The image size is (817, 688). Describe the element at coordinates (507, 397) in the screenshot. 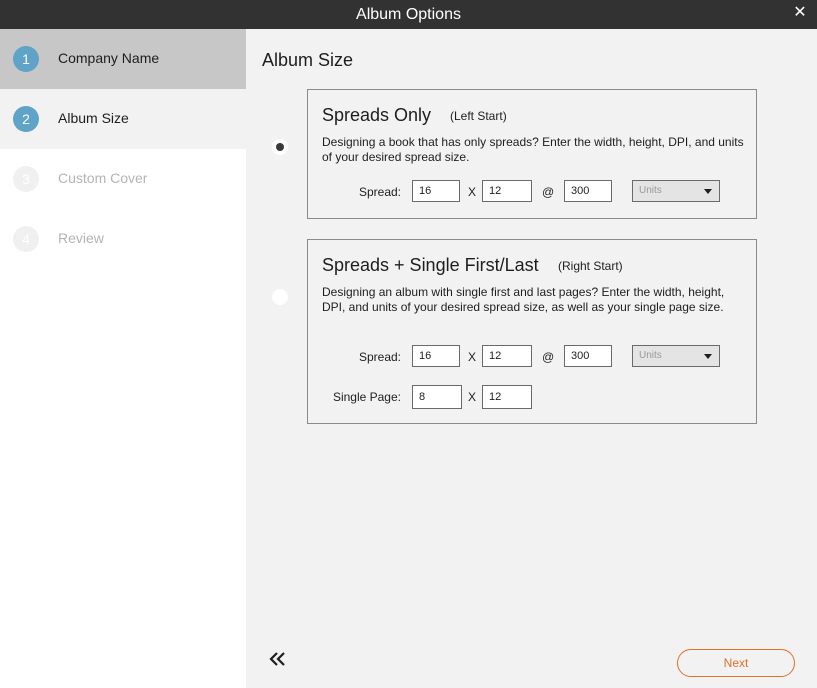

I see `single-height-input` at that location.